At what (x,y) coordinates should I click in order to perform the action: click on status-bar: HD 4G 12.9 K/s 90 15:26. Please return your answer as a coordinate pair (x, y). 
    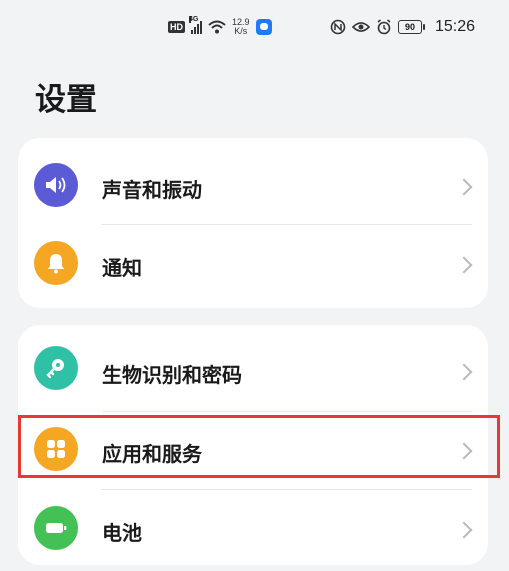
    Looking at the image, I should click on (254, 31).